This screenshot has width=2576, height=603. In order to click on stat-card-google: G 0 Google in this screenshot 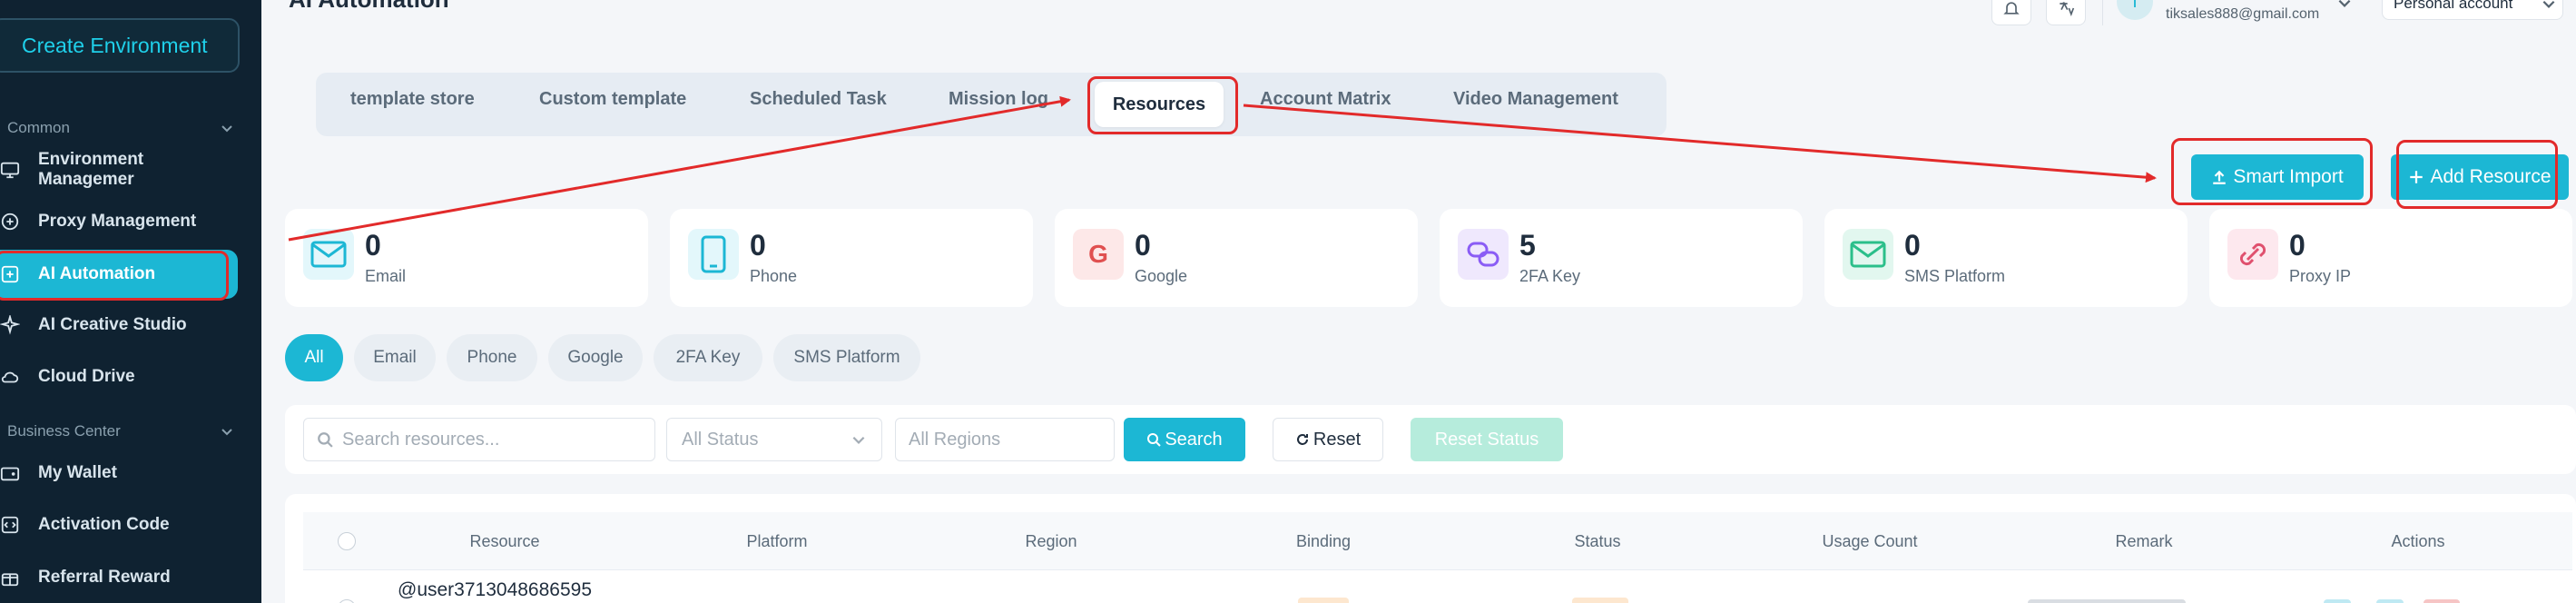, I will do `click(1236, 258)`.